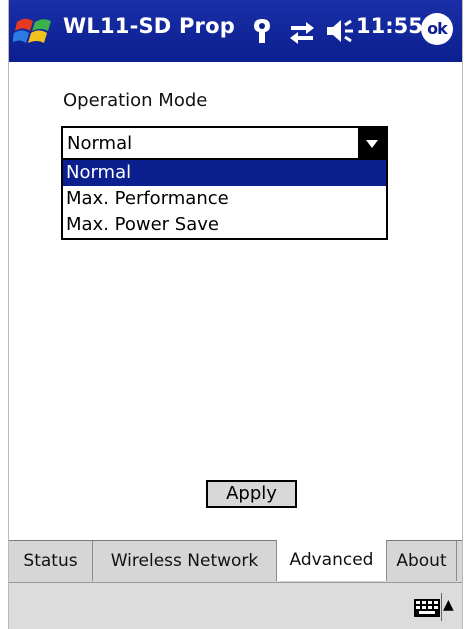 Image resolution: width=473 pixels, height=629 pixels. Describe the element at coordinates (448, 605) in the screenshot. I see `input-menu-arrow-icon: ▲` at that location.